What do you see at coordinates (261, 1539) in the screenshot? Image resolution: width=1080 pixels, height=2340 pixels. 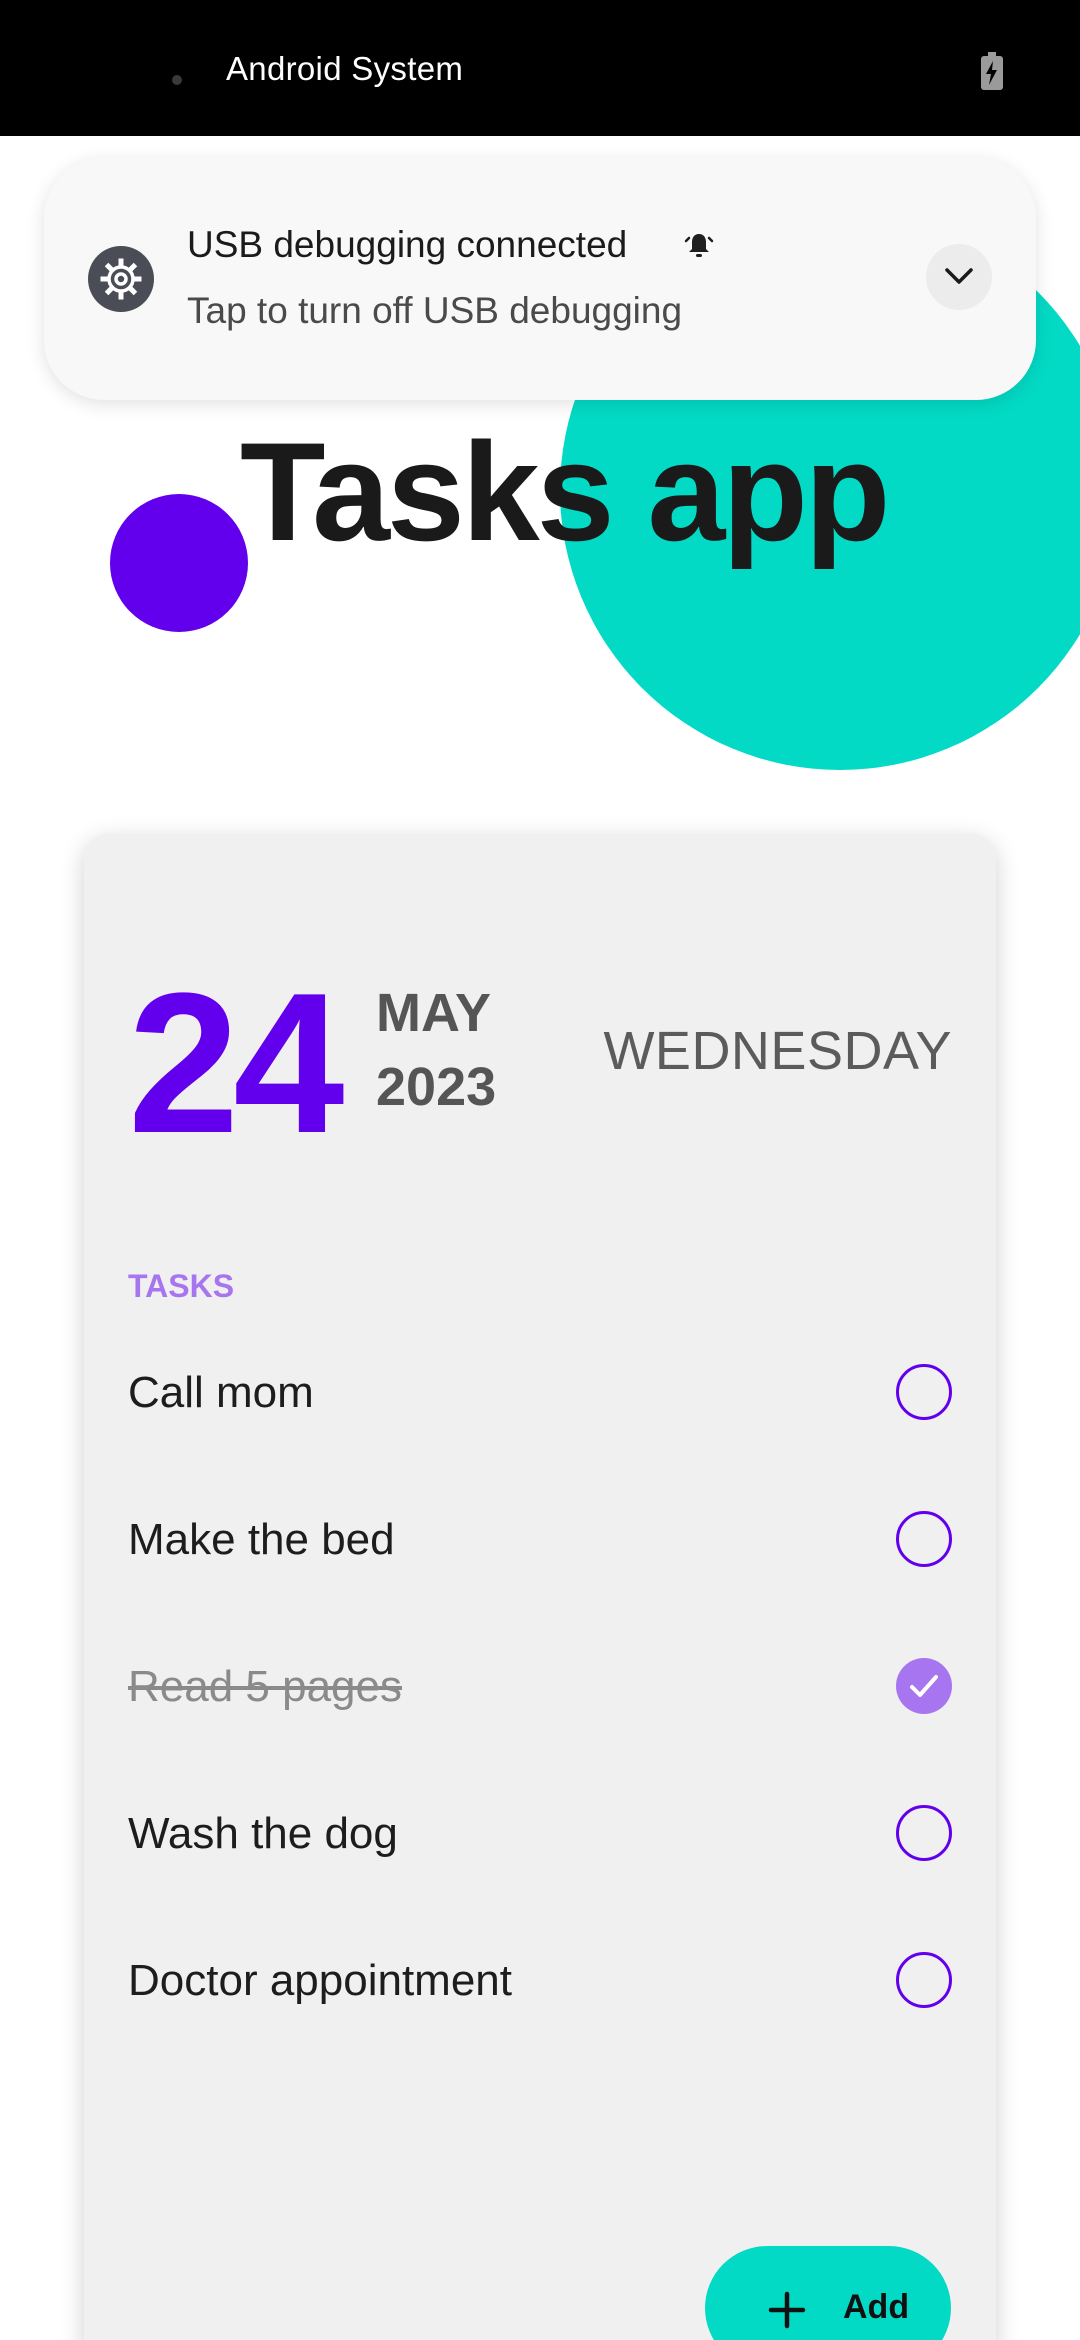 I see `task-label: Make the bed` at bounding box center [261, 1539].